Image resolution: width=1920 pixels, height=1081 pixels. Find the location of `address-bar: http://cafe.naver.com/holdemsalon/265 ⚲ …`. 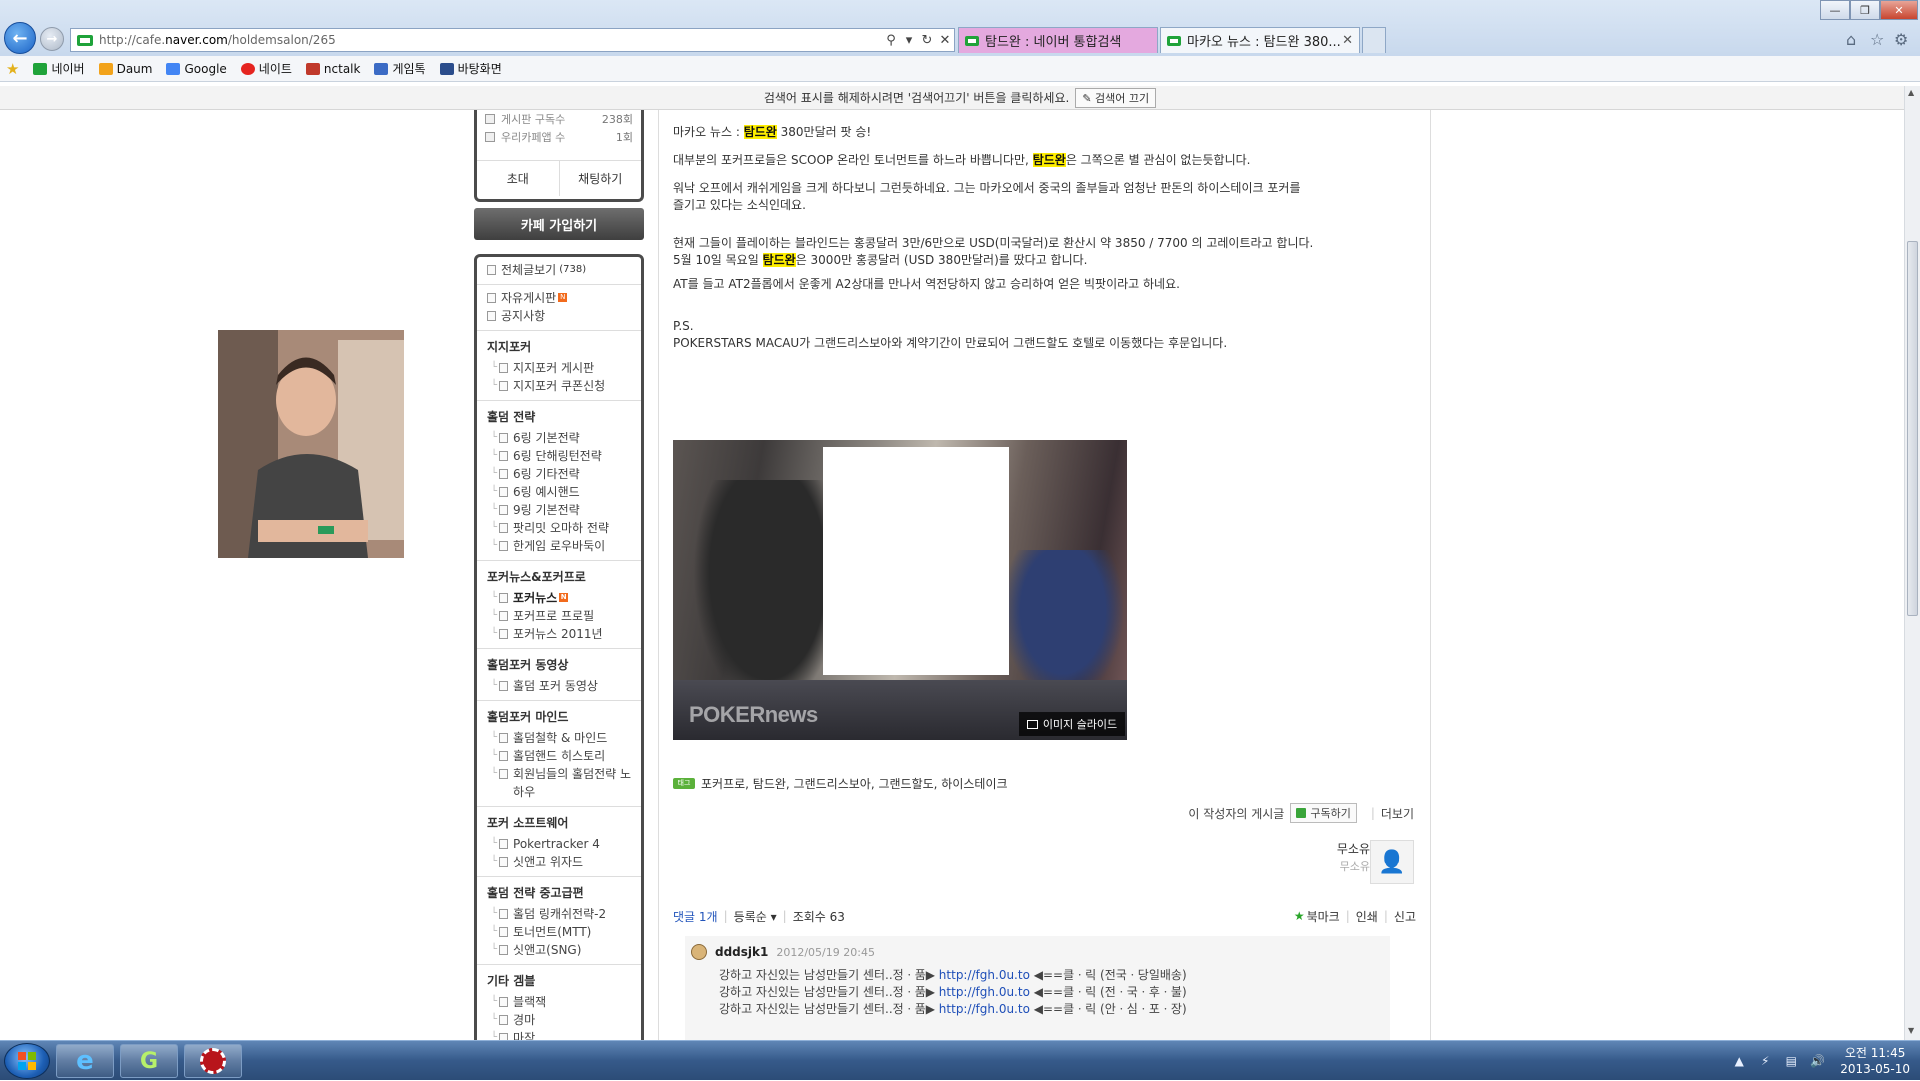

address-bar: http://cafe.naver.com/holdemsalon/265 ⚲ … is located at coordinates (512, 40).